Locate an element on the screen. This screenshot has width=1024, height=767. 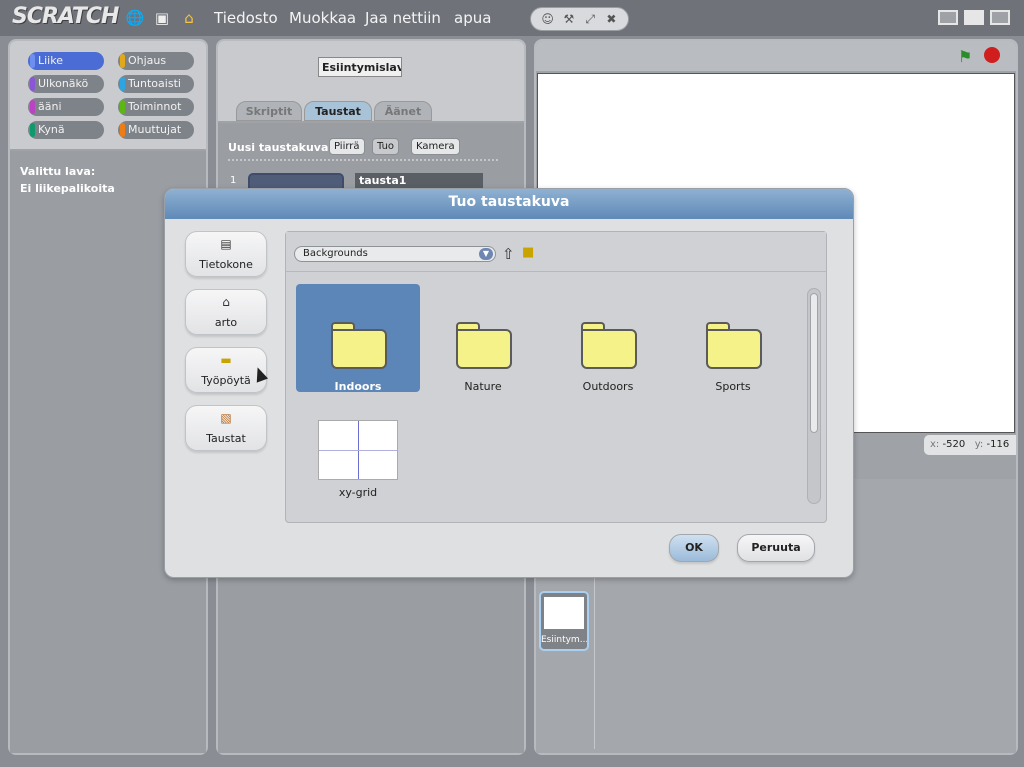
globe-icon: 🌐 is located at coordinates (135, 18).